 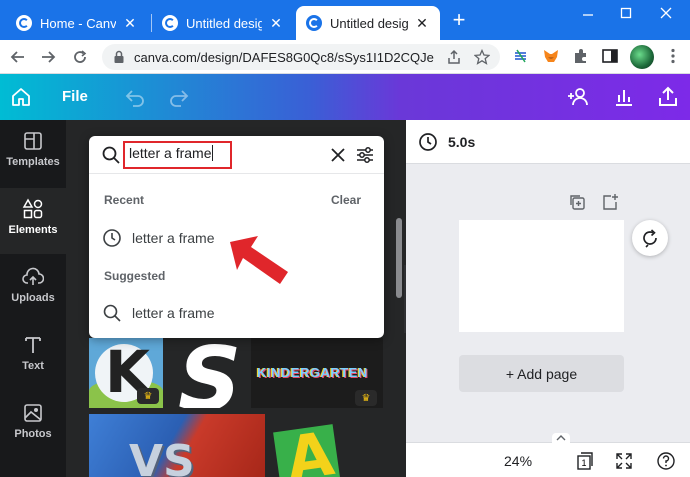 I want to click on sidebar-item-label: Uploads, so click(x=33, y=298).